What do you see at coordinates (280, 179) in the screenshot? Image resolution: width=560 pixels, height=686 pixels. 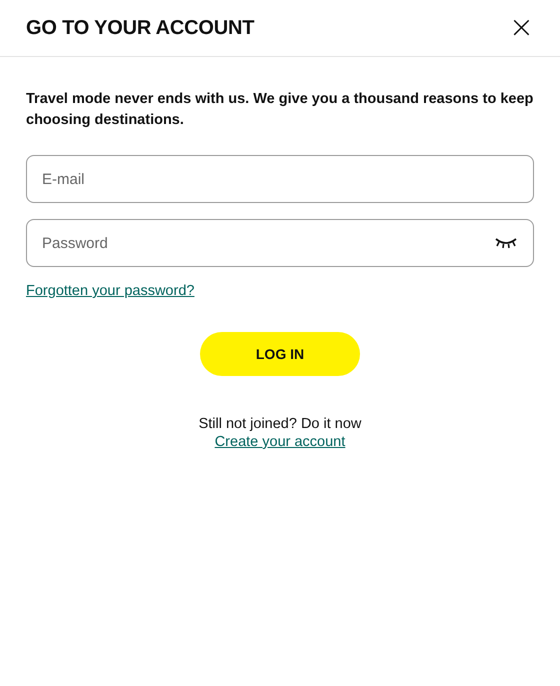 I see `email-field: E-mail` at bounding box center [280, 179].